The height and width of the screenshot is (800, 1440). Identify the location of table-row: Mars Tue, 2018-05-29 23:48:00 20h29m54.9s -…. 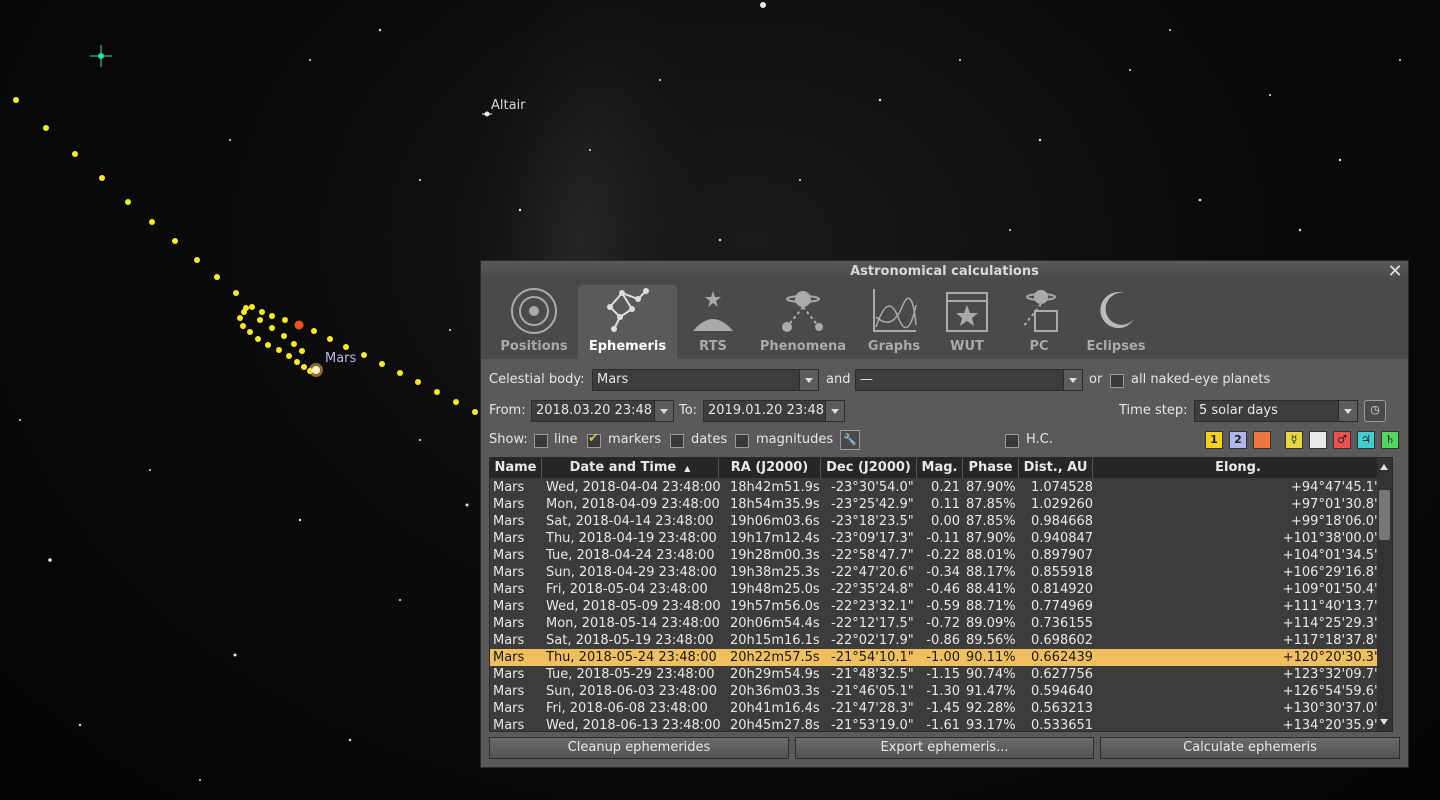
(937, 674).